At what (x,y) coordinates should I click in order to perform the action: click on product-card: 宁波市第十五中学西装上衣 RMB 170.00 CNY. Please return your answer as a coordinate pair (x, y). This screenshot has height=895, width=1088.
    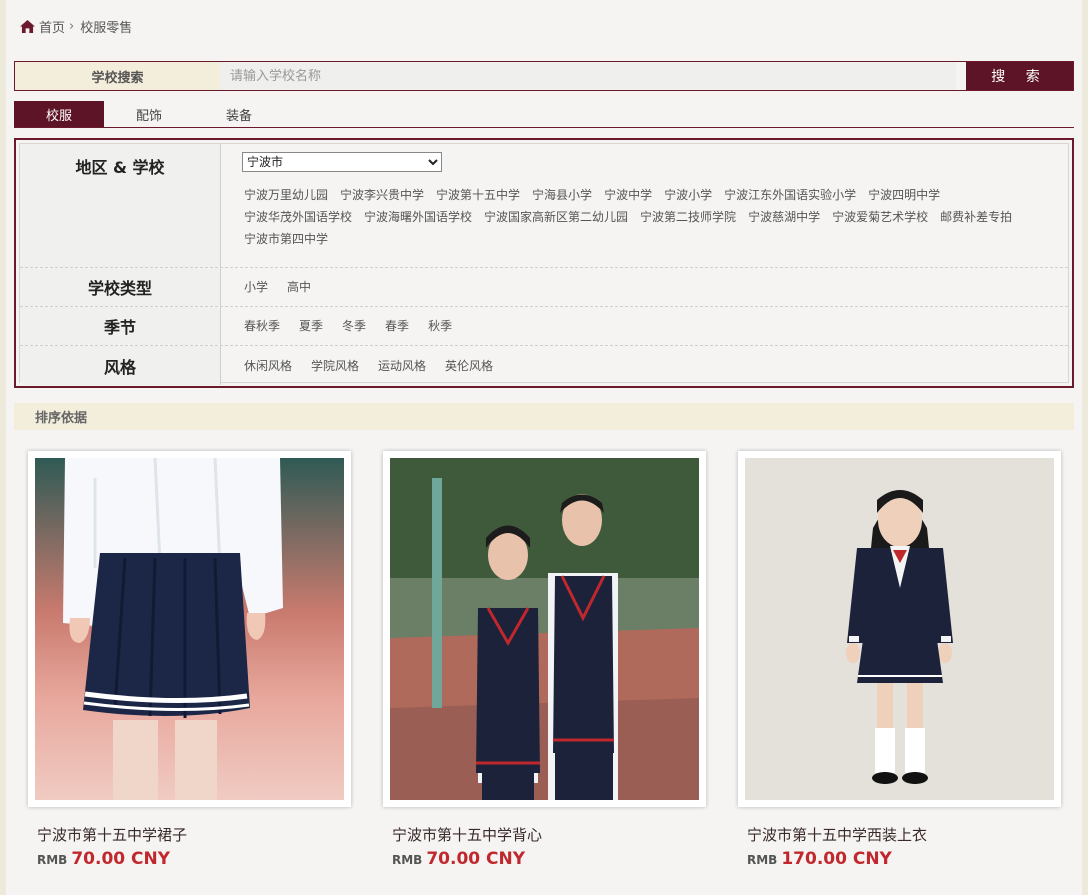
    Looking at the image, I should click on (899, 660).